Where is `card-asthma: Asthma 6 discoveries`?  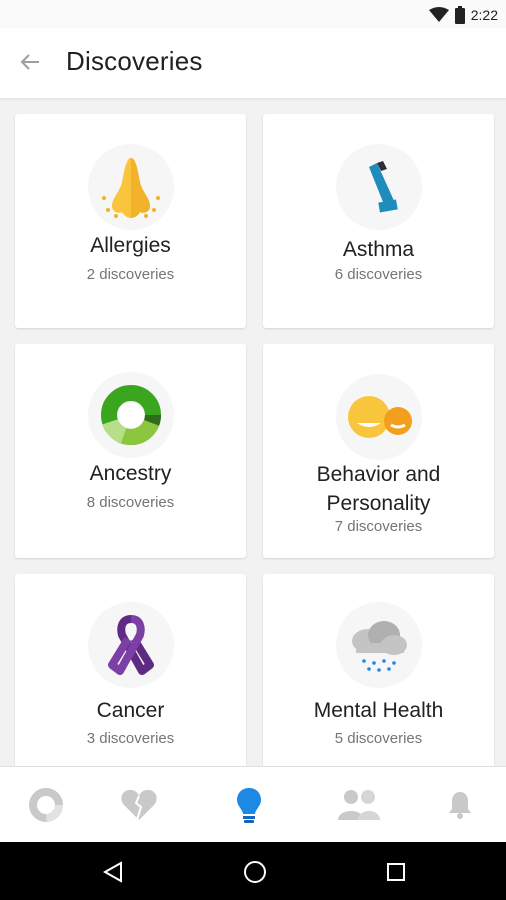
card-asthma: Asthma 6 discoveries is located at coordinates (378, 221).